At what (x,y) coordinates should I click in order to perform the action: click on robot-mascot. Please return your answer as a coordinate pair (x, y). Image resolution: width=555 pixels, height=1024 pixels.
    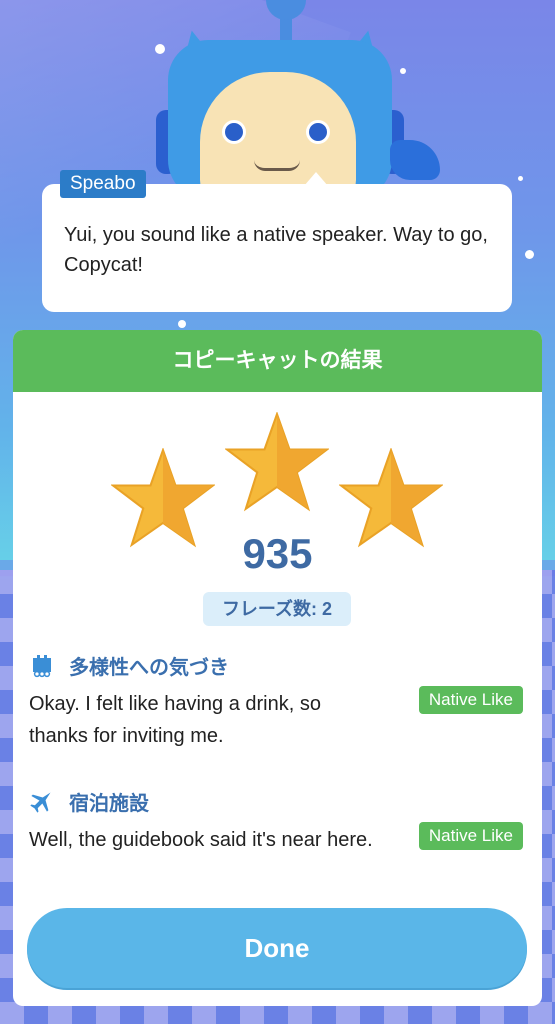
    Looking at the image, I should click on (295, 100).